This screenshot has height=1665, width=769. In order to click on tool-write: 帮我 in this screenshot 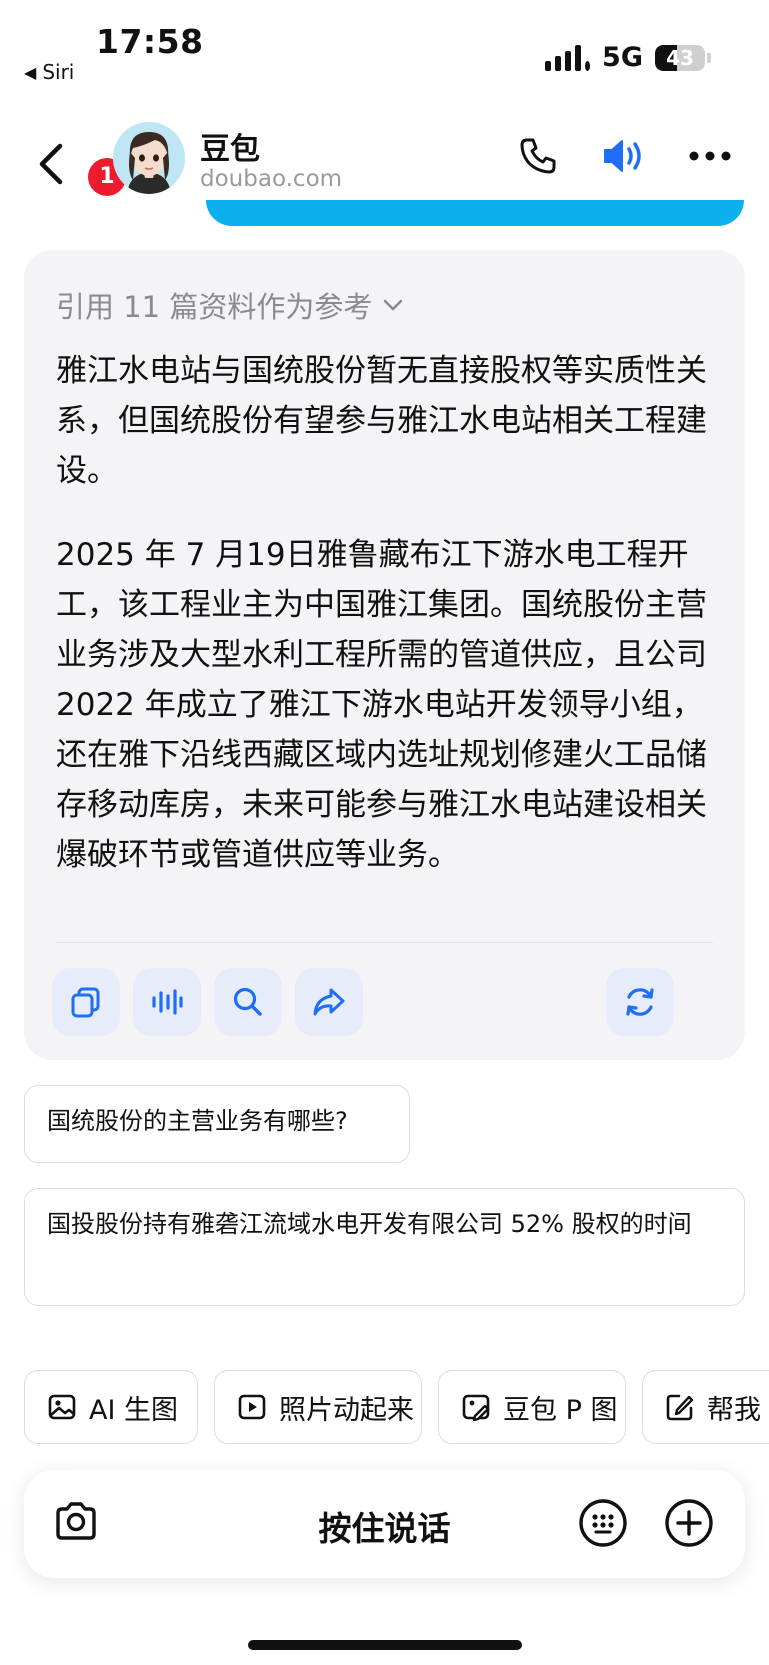, I will do `click(705, 1407)`.